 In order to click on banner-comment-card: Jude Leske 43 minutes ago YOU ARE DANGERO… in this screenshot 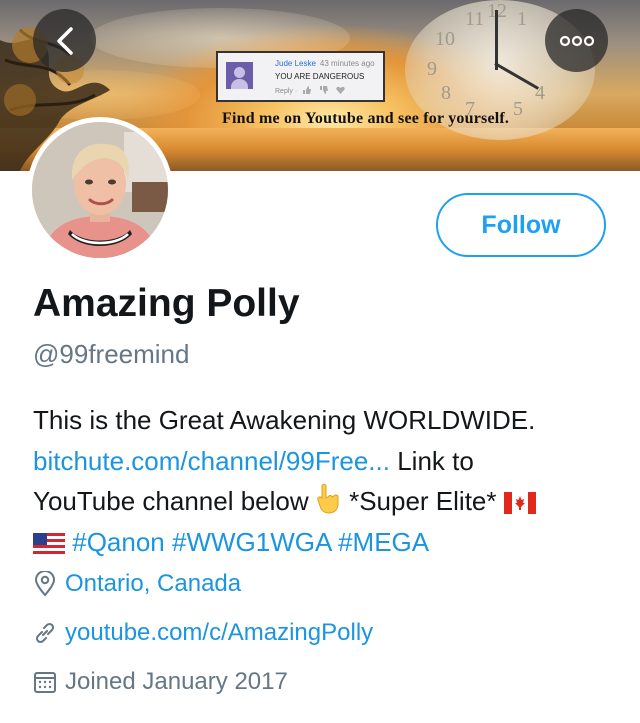, I will do `click(300, 76)`.